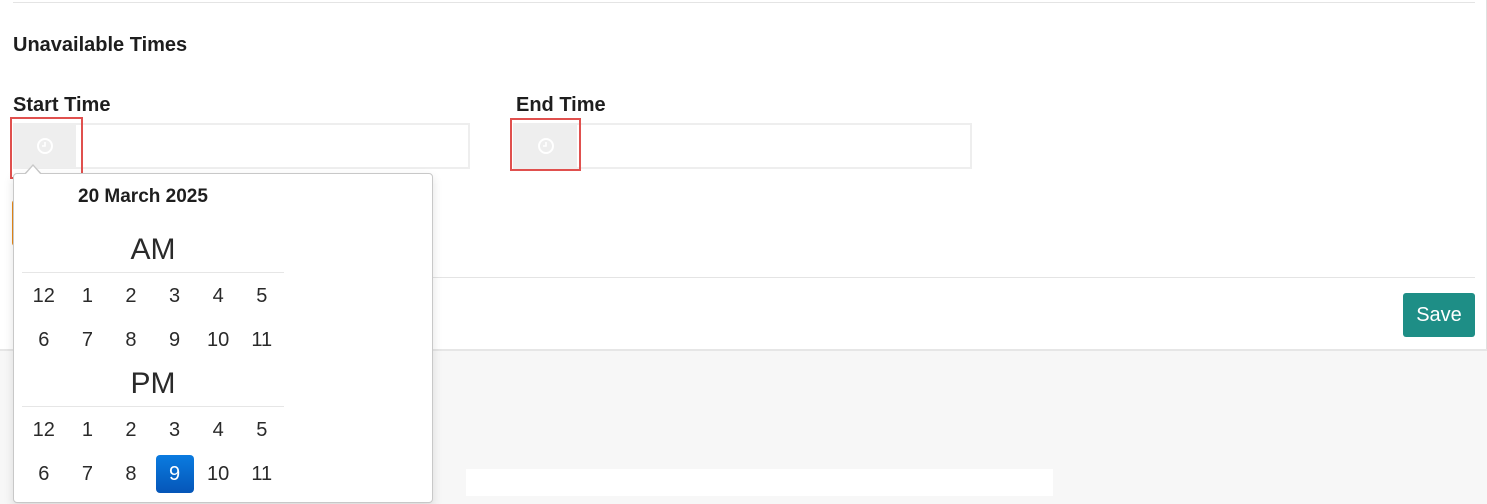 The height and width of the screenshot is (504, 1487). What do you see at coordinates (33, 170) in the screenshot?
I see `picker-pointer-inner` at bounding box center [33, 170].